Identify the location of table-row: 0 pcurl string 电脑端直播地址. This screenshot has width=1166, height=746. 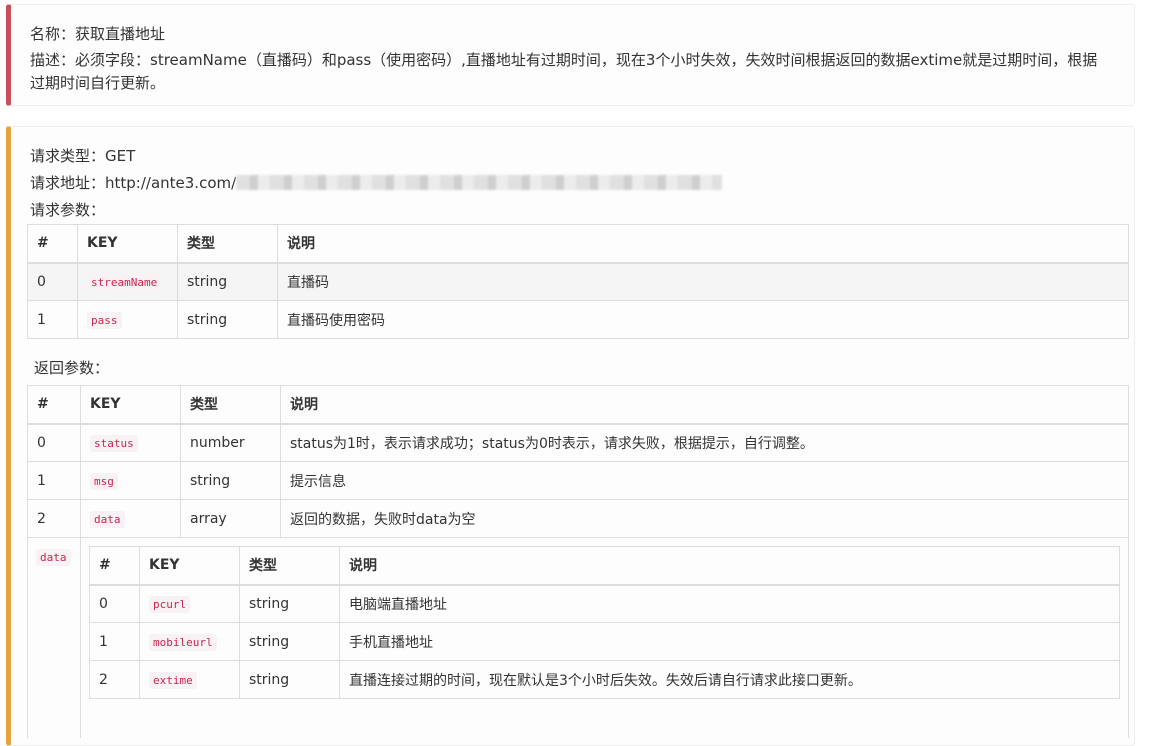
(604, 603).